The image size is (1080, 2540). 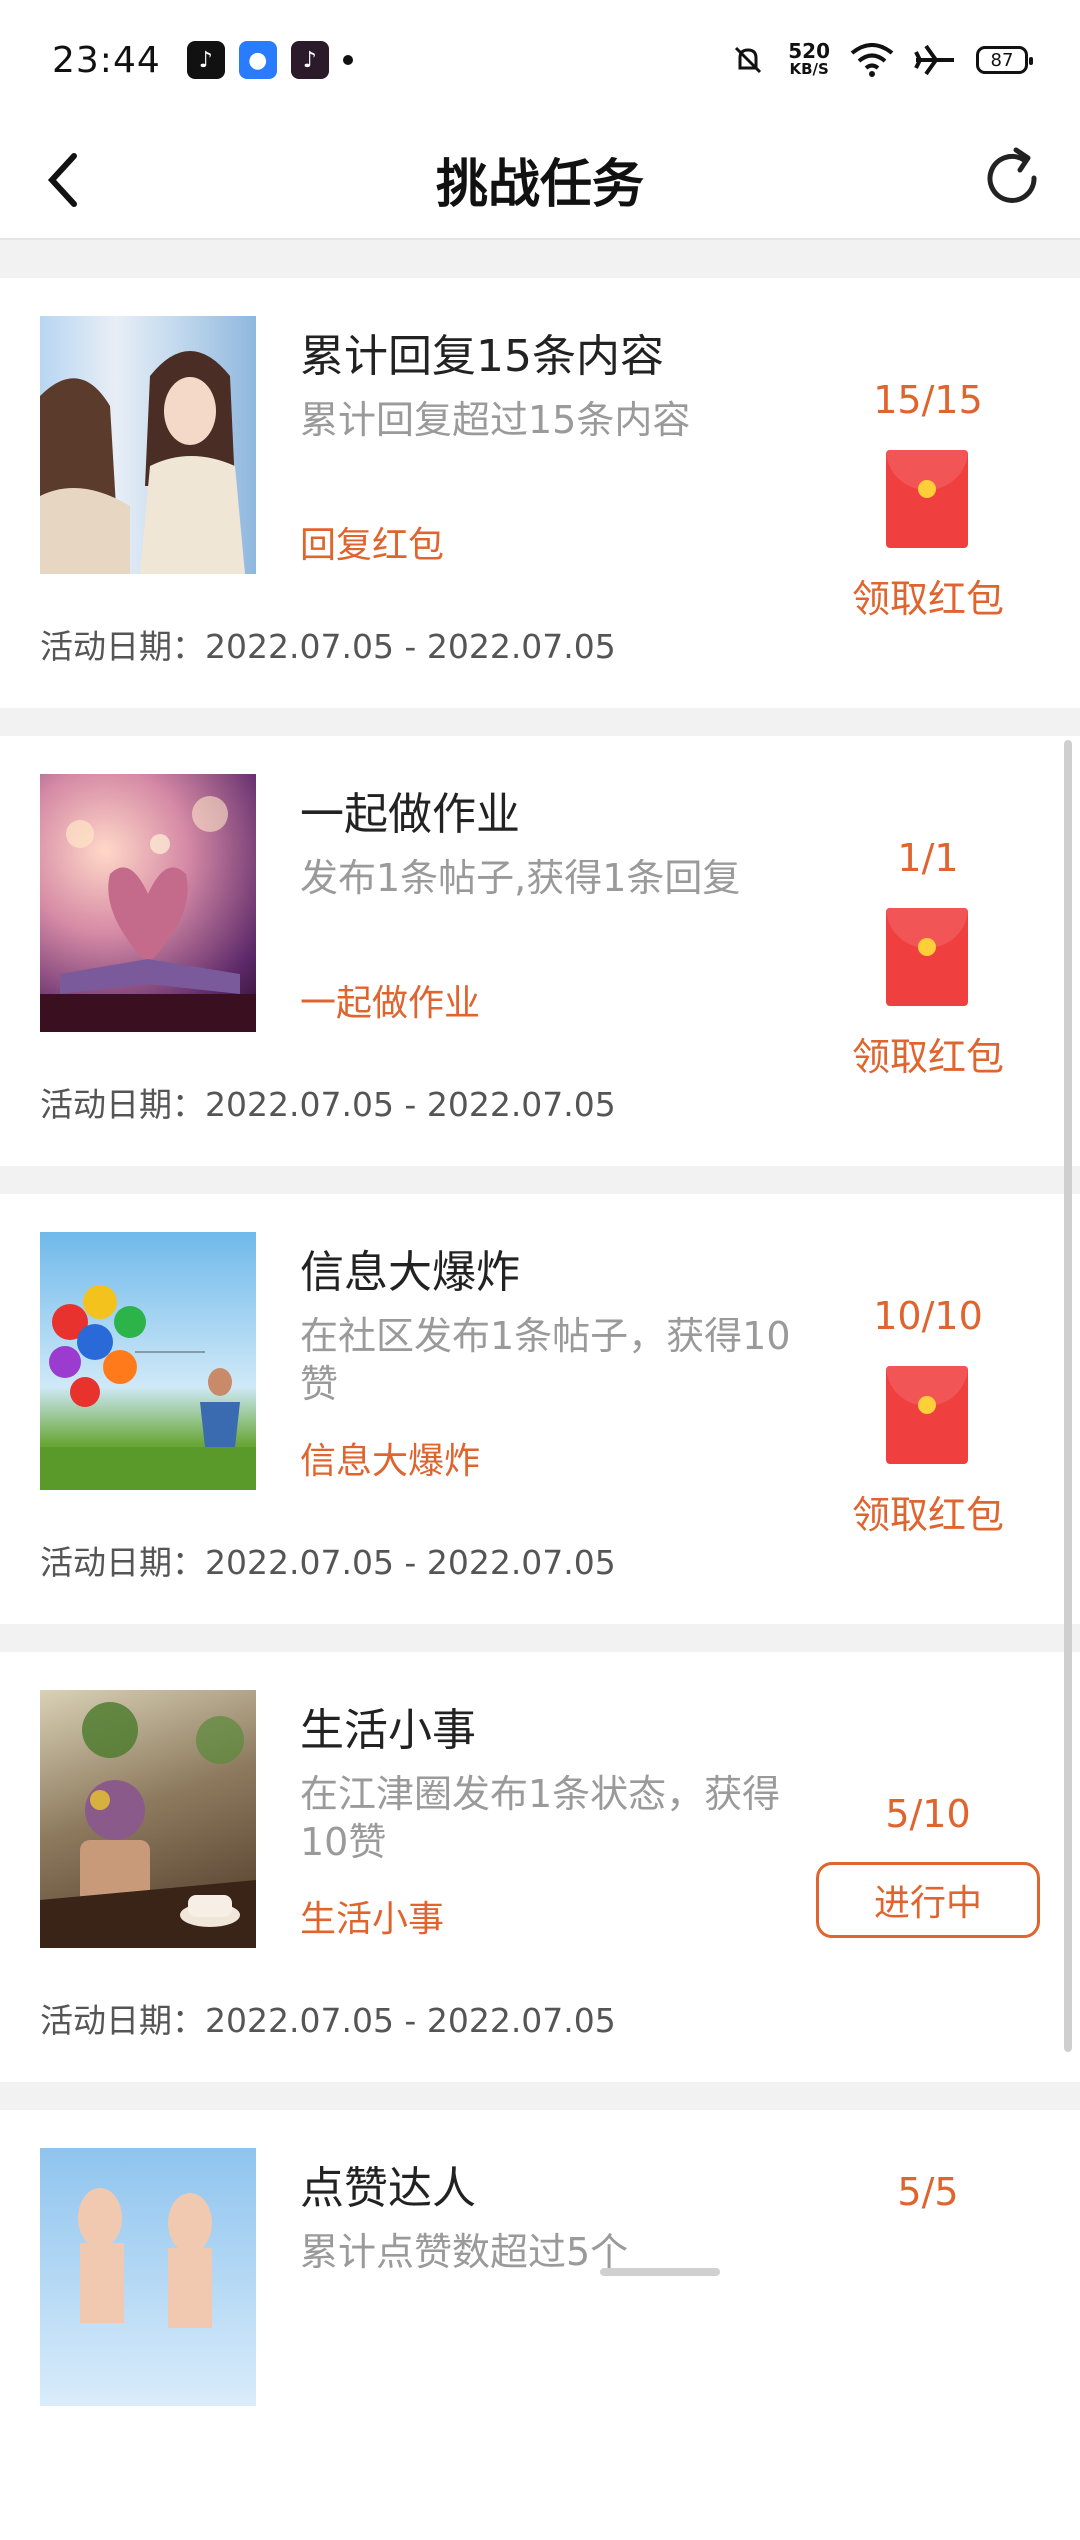 I want to click on page-title: 挑战任务, so click(x=539, y=184).